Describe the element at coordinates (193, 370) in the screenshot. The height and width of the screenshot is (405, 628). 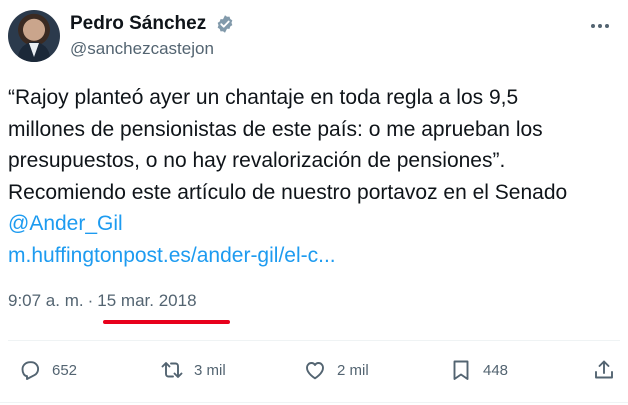
I see `retweet-button: 3 mil` at that location.